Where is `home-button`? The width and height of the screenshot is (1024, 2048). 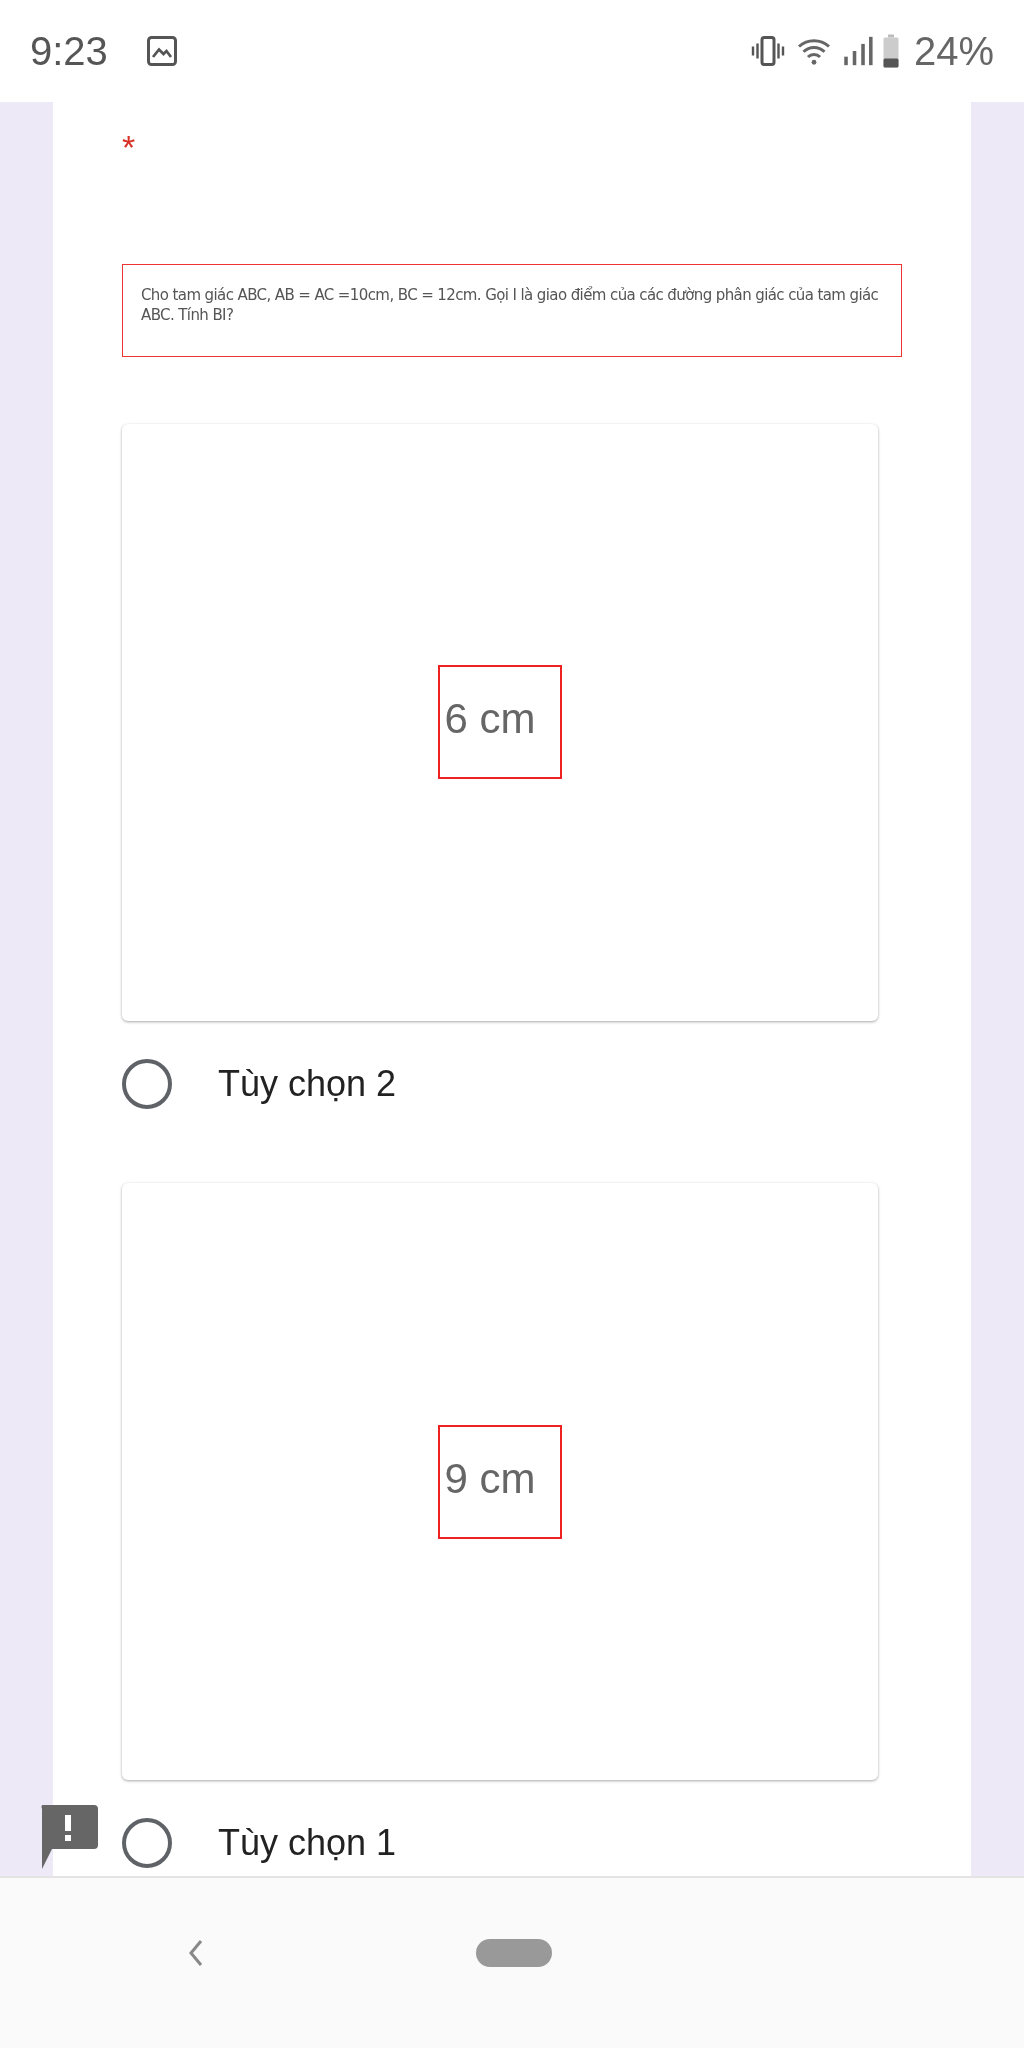 home-button is located at coordinates (514, 1953).